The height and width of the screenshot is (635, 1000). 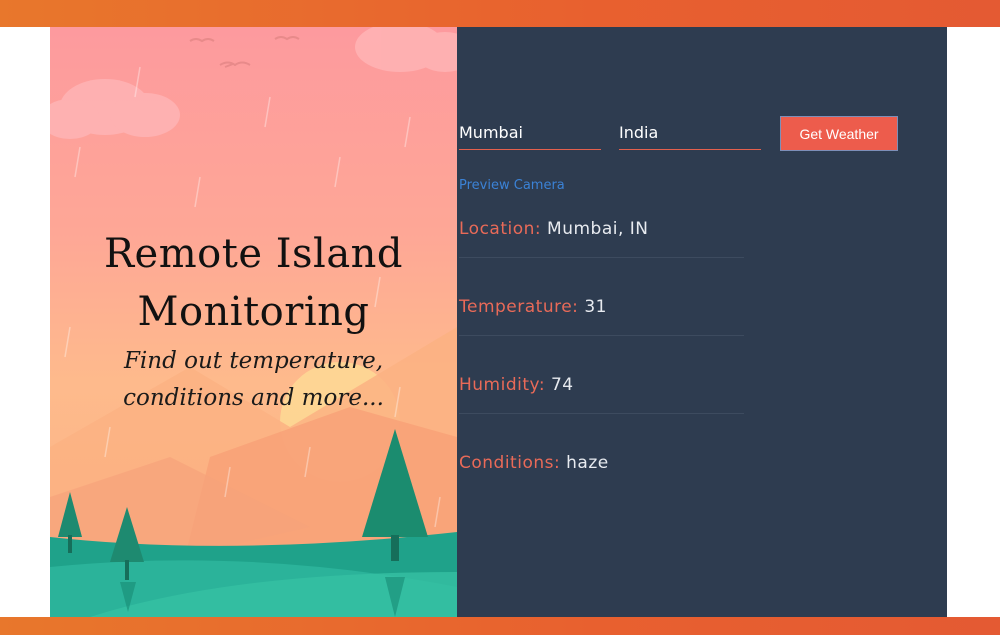 I want to click on subtitle-line-1: Find out temperature,, so click(x=253, y=361).